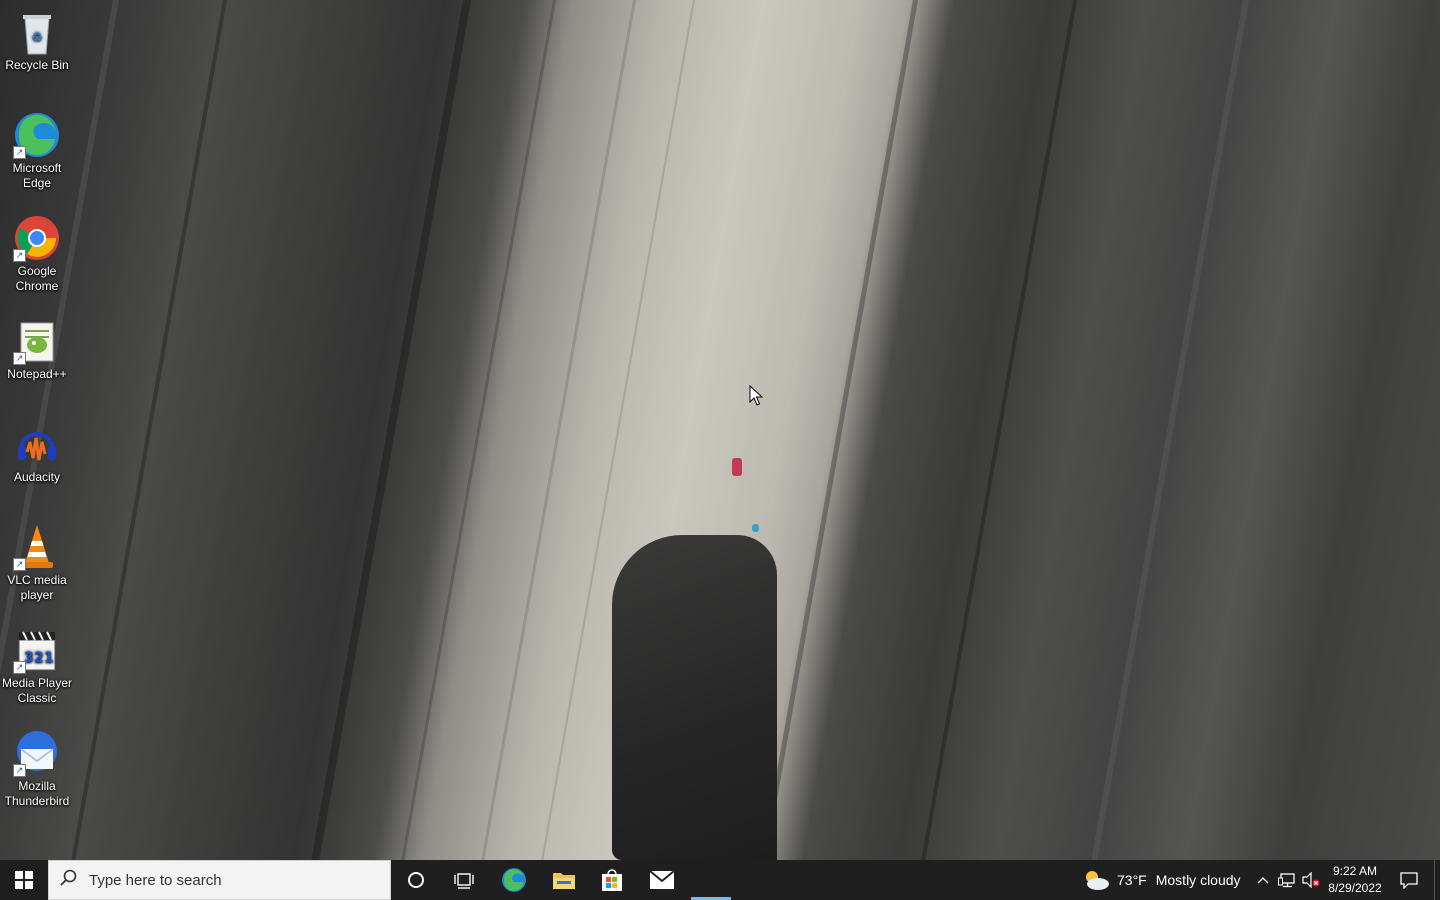 This screenshot has width=1440, height=900. I want to click on vlc-icon: ↗, so click(37, 547).